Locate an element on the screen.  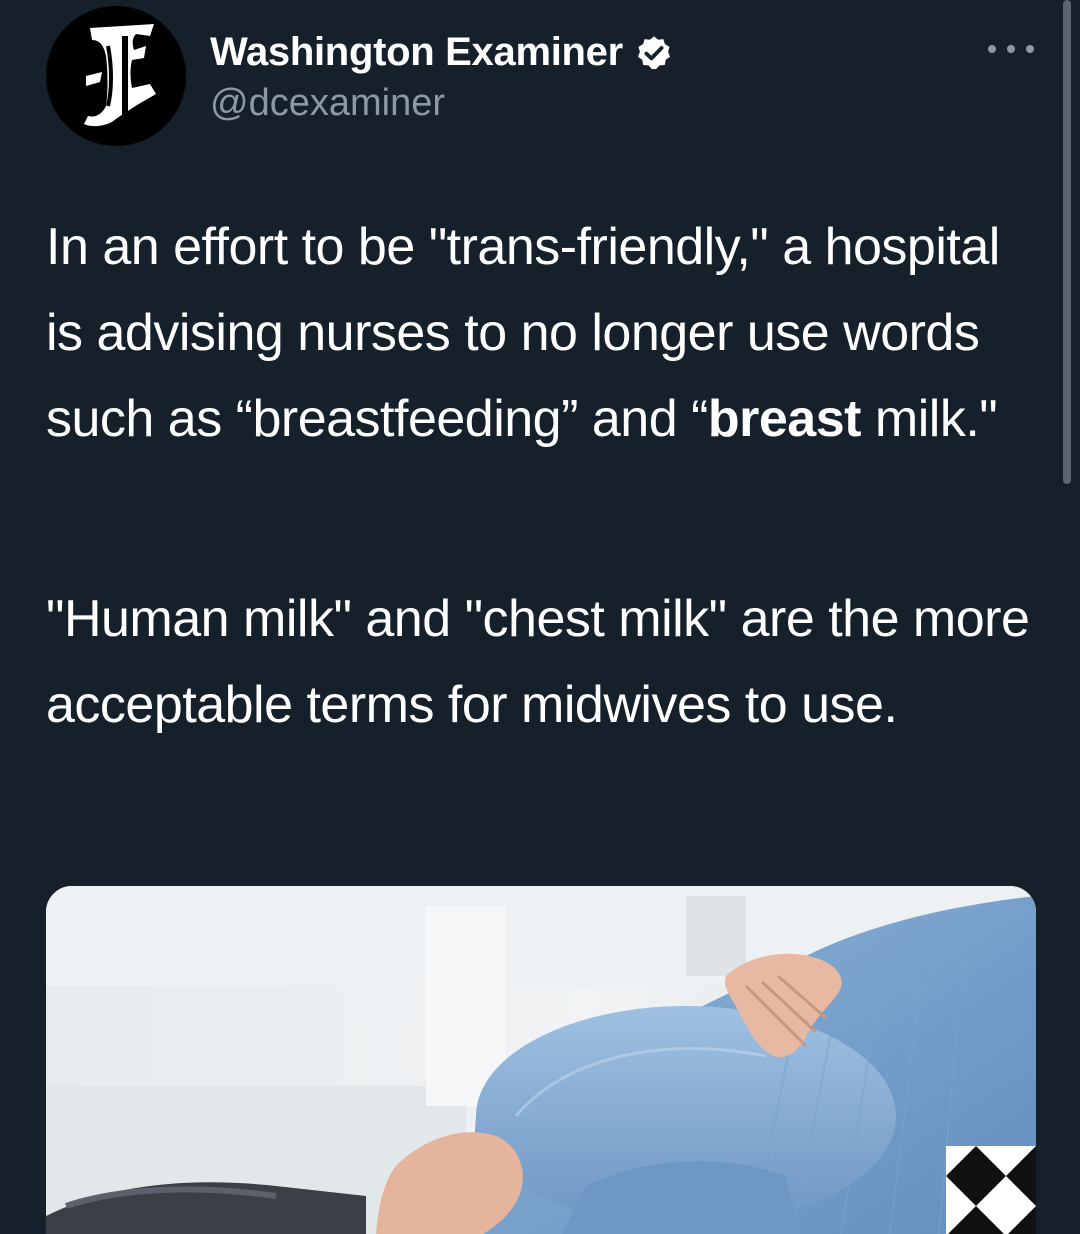
name-row: Washington Examiner is located at coordinates (441, 52).